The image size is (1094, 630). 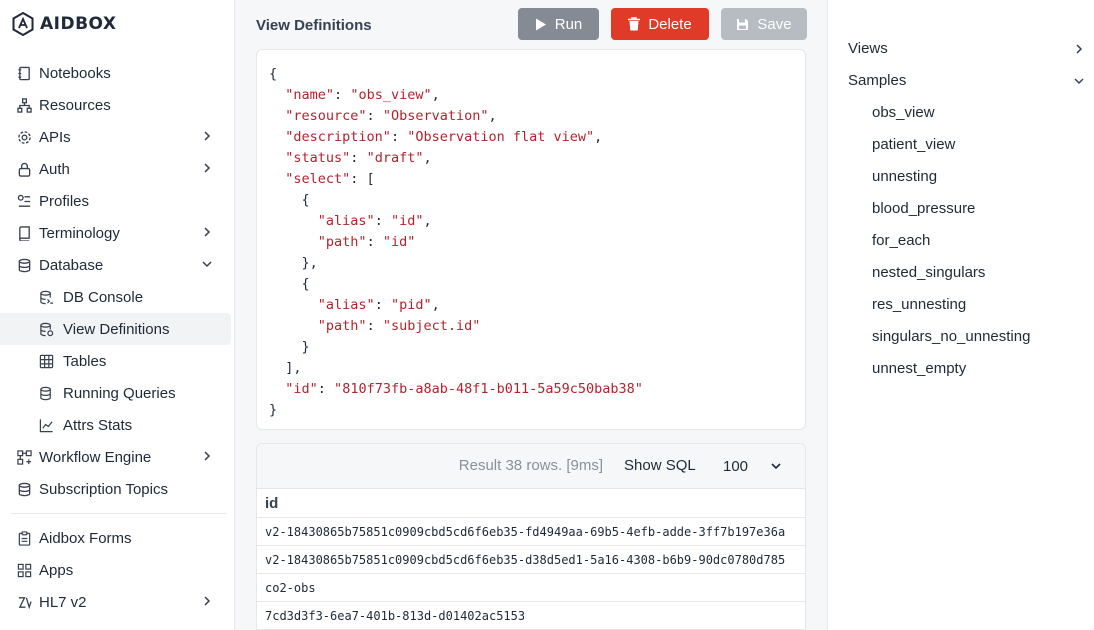 What do you see at coordinates (71, 265) in the screenshot?
I see `sidebar-item-label: Database` at bounding box center [71, 265].